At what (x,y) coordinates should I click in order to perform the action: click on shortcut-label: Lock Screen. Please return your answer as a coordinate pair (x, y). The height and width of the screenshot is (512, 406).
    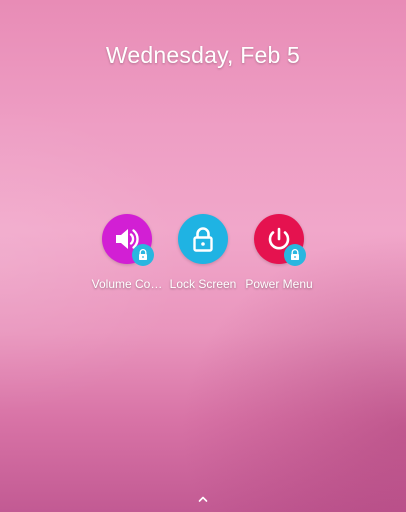
    Looking at the image, I should click on (203, 284).